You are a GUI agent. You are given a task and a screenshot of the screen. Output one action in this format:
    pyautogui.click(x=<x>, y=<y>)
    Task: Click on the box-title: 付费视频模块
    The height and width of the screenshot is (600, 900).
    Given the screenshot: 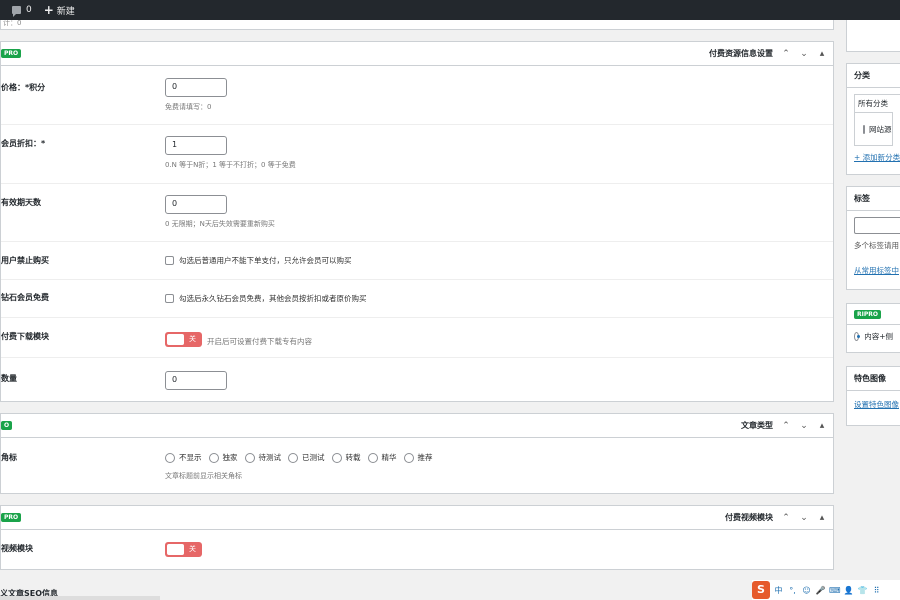 What is the action you would take?
    pyautogui.click(x=749, y=517)
    